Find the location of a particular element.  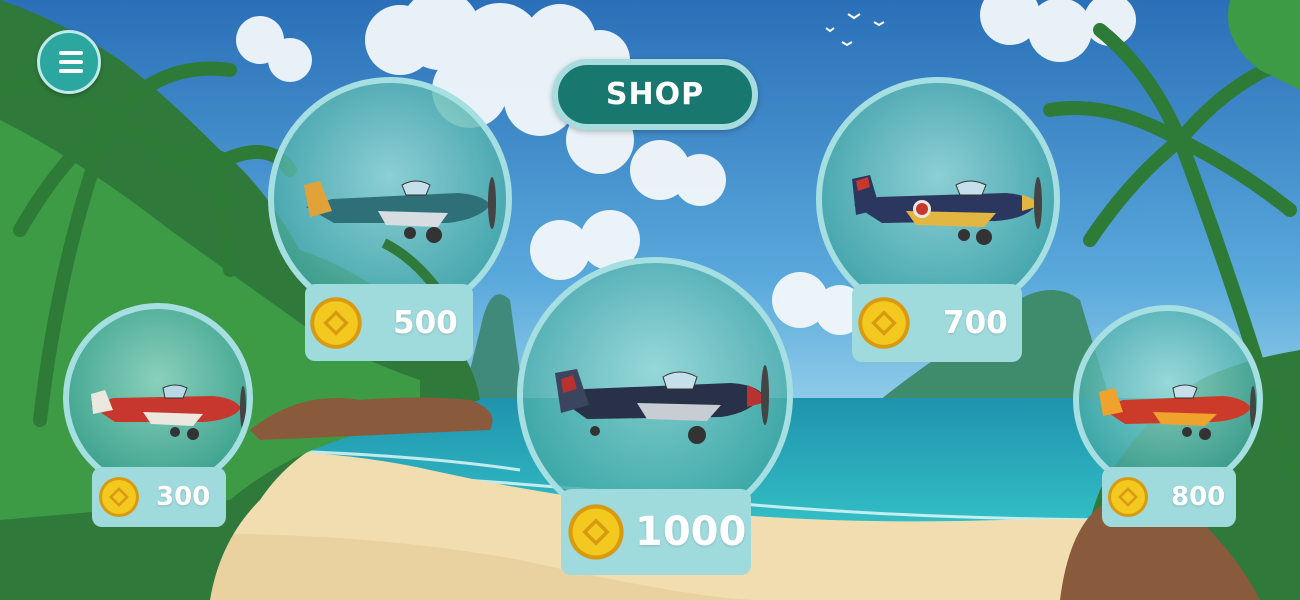

plane-bubble is located at coordinates (158, 398).